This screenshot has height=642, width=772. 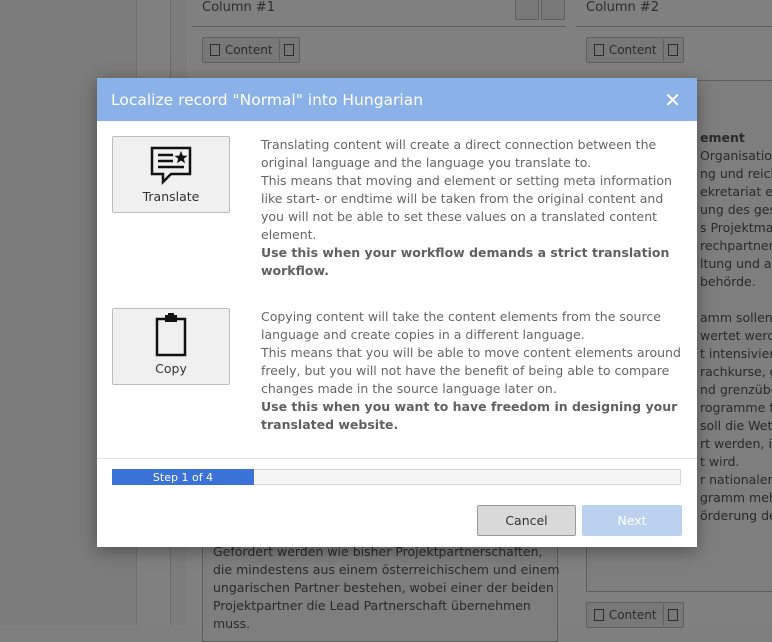 I want to click on column1-title: Column #1, so click(x=239, y=7).